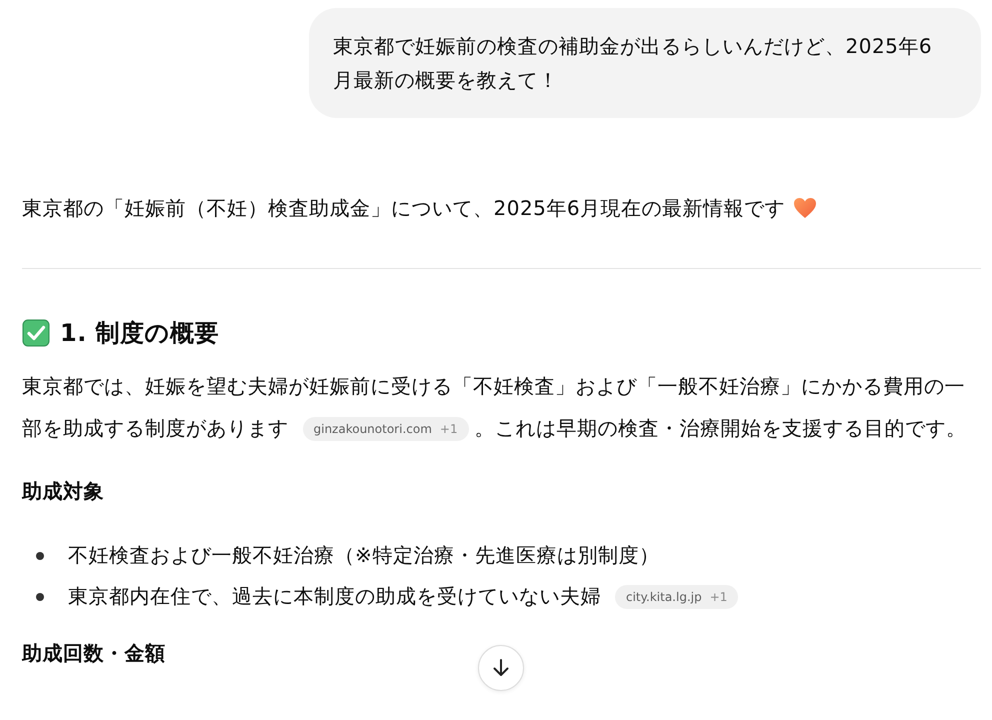 This screenshot has width=992, height=720. I want to click on list-item: 東京都内在住で、過去に本制度の助成を受けていない夫婦 city.kita.lg.jp +1, so click(406, 596).